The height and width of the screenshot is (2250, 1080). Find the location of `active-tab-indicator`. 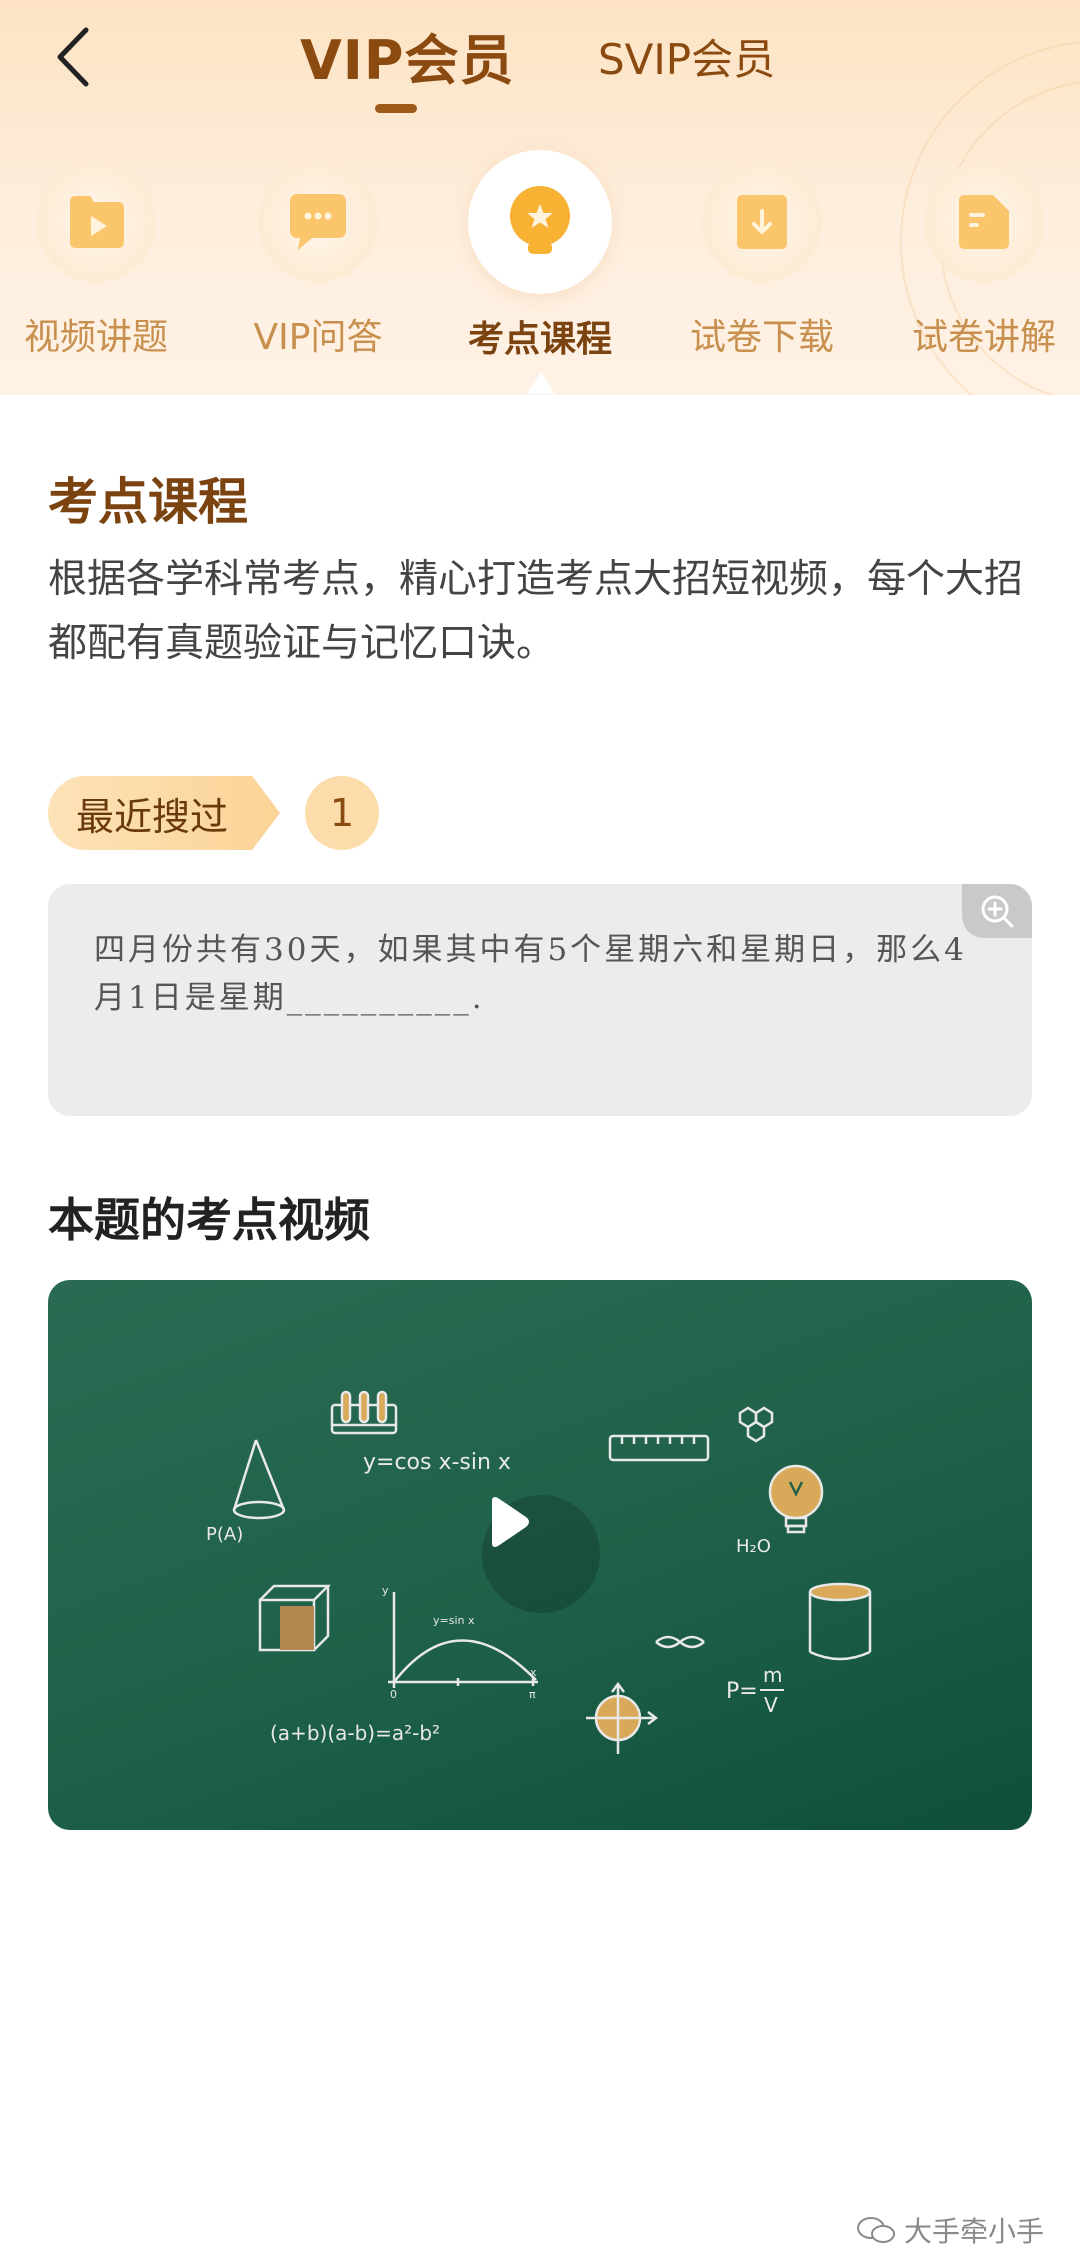

active-tab-indicator is located at coordinates (396, 108).